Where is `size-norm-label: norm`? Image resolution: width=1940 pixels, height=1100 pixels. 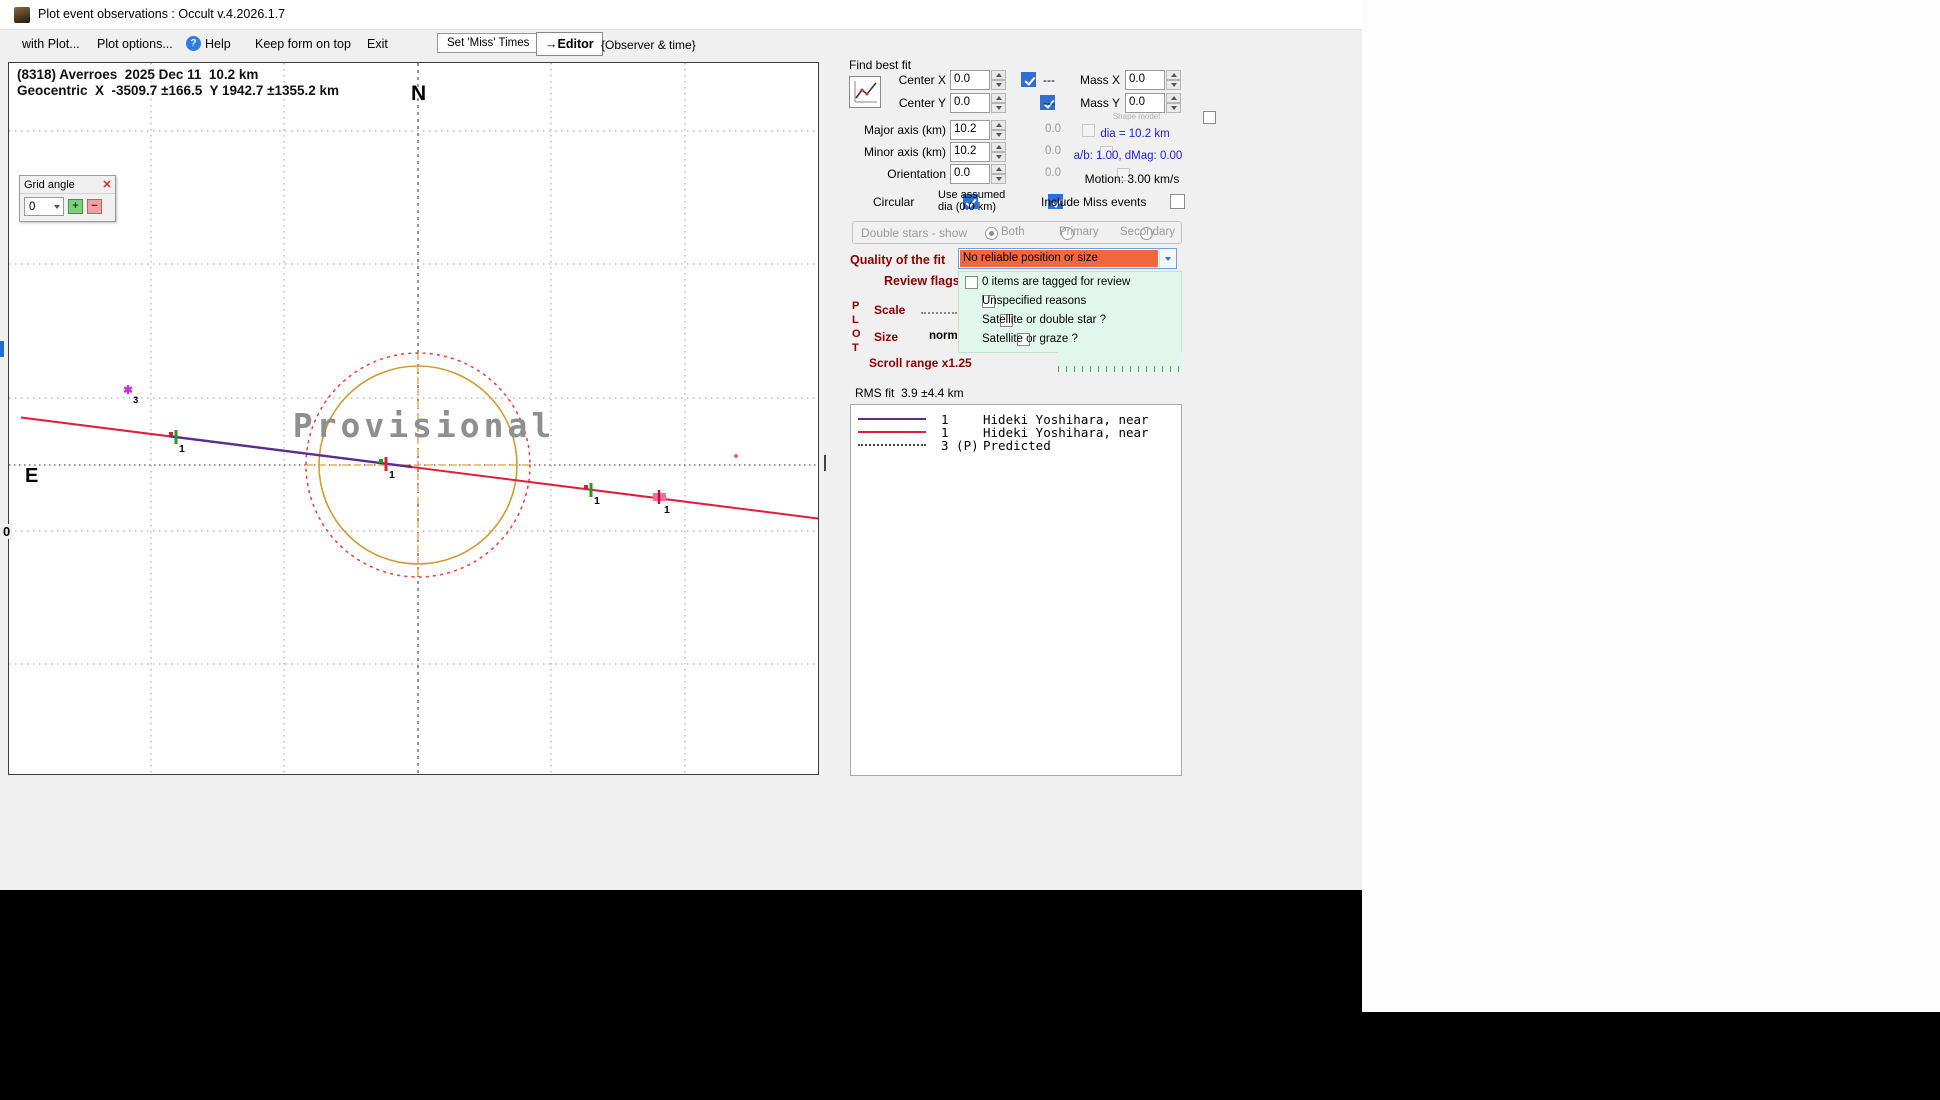 size-norm-label: norm is located at coordinates (943, 336).